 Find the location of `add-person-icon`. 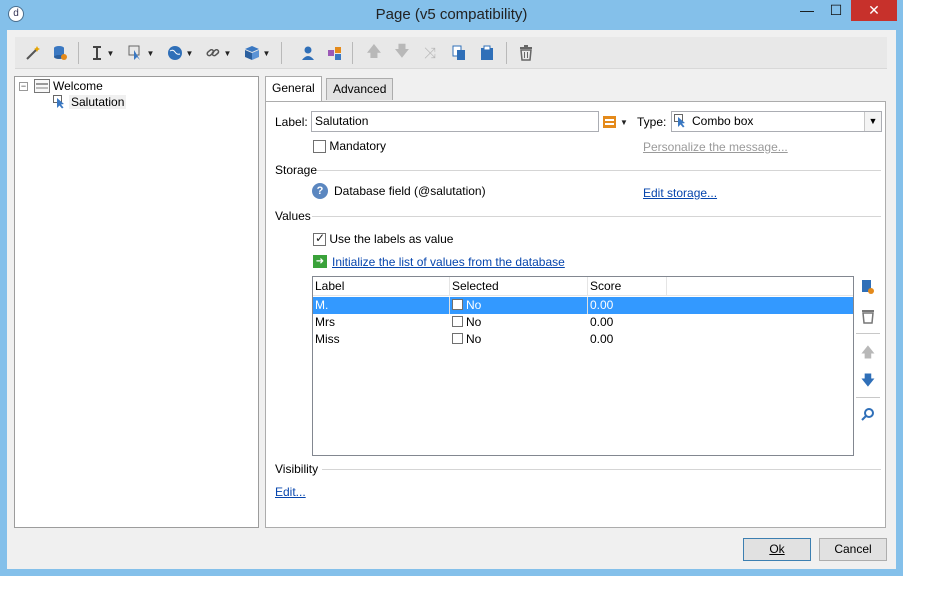

add-person-icon is located at coordinates (335, 53).